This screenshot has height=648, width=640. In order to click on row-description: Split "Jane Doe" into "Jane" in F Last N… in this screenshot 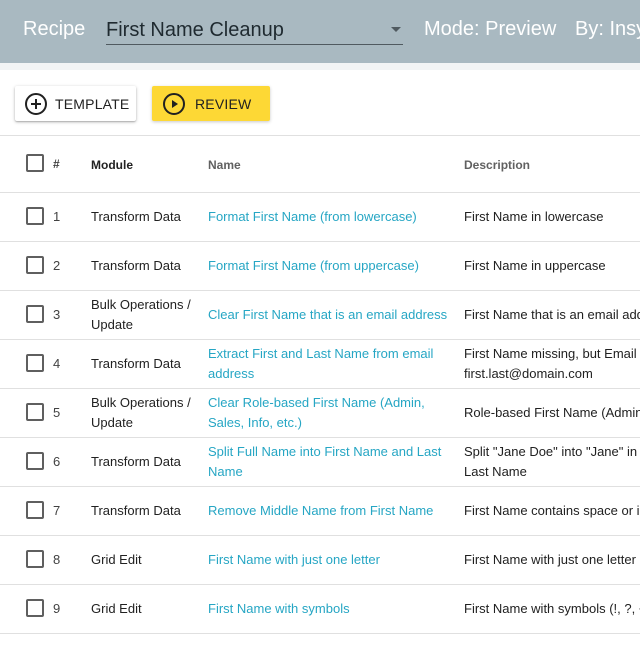, I will do `click(552, 462)`.